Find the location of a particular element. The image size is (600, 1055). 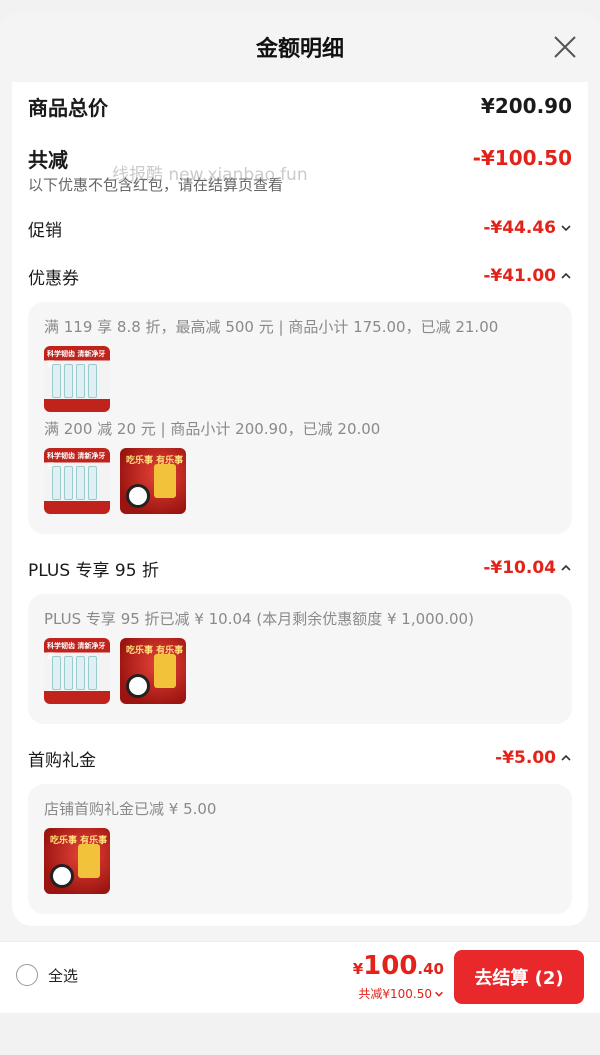

total-row: 商品总价 ¥200.90 is located at coordinates (300, 106).